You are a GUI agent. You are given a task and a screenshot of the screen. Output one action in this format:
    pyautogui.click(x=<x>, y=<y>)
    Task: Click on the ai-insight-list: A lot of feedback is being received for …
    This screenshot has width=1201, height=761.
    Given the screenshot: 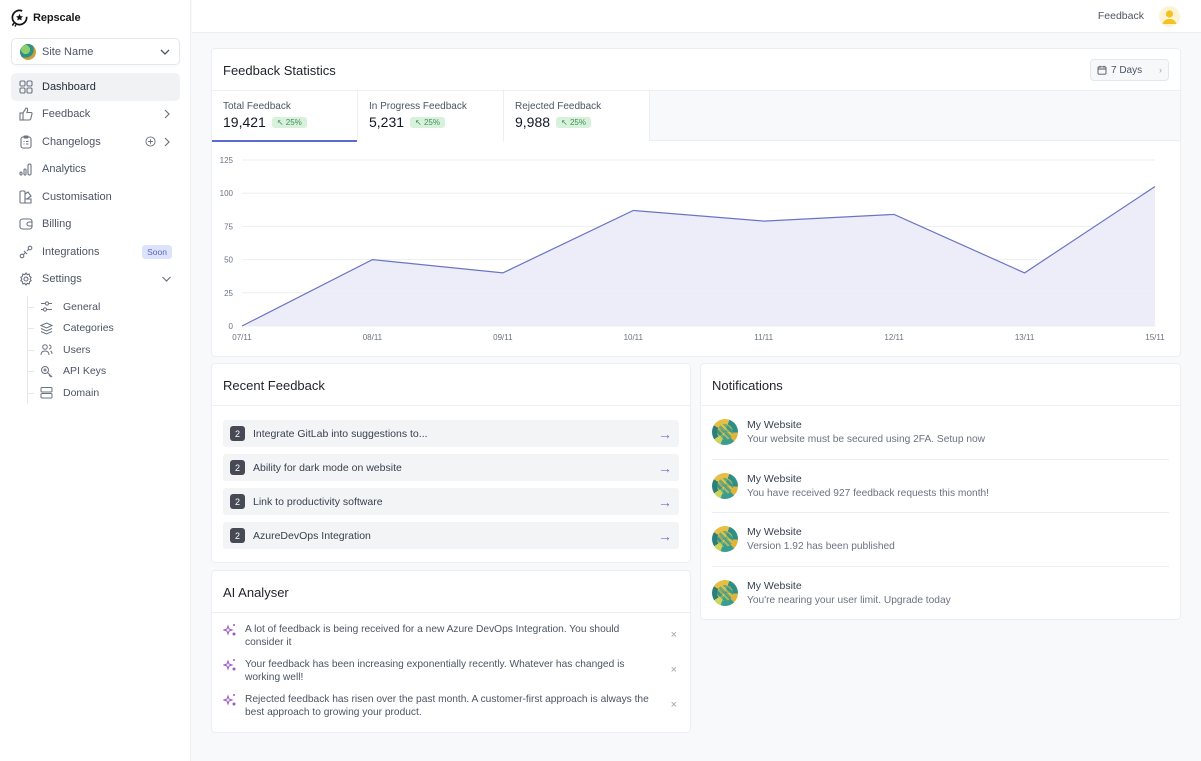 What is the action you would take?
    pyautogui.click(x=451, y=666)
    